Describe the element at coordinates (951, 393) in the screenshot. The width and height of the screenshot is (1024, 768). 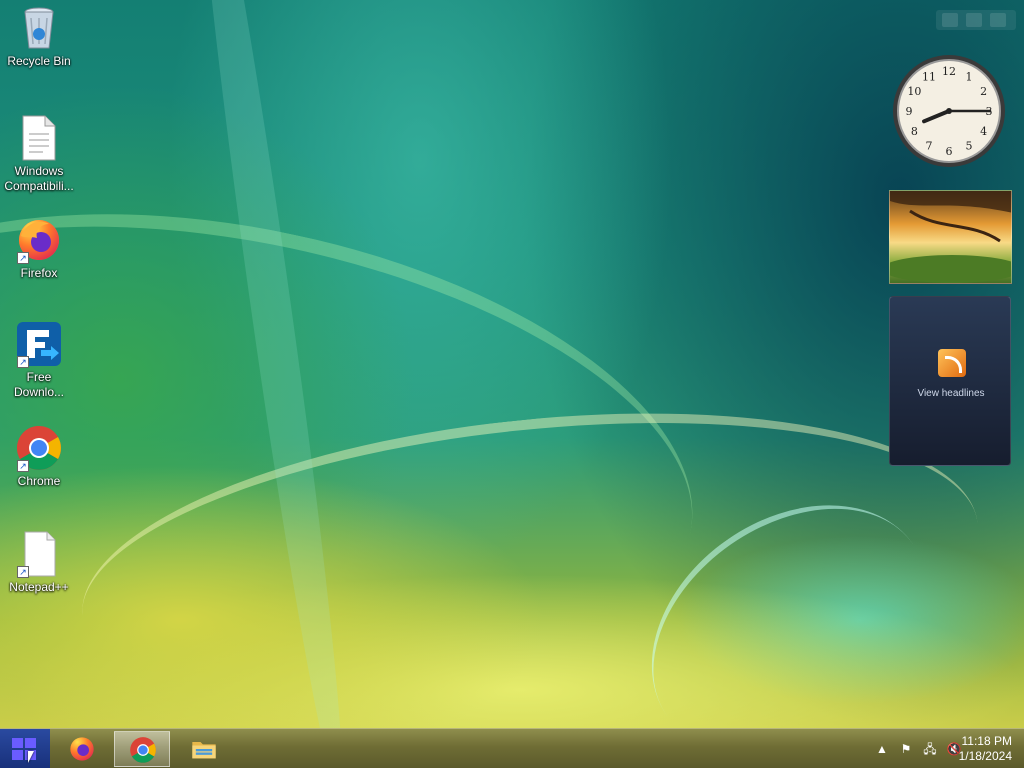
I see `feed-headlines-label: View headlines` at that location.